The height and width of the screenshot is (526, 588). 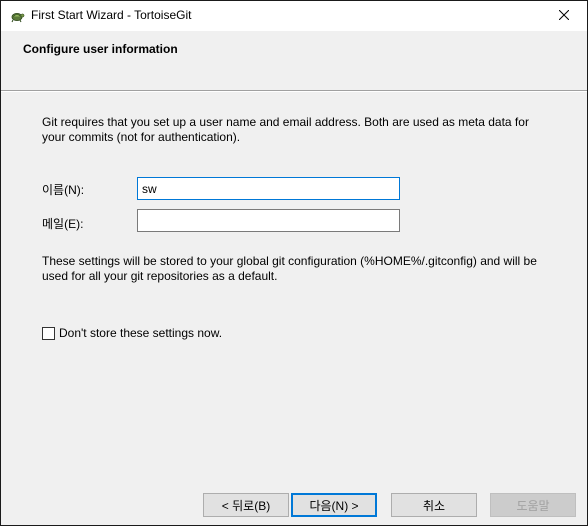 What do you see at coordinates (17, 16) in the screenshot?
I see `tortoise-icon` at bounding box center [17, 16].